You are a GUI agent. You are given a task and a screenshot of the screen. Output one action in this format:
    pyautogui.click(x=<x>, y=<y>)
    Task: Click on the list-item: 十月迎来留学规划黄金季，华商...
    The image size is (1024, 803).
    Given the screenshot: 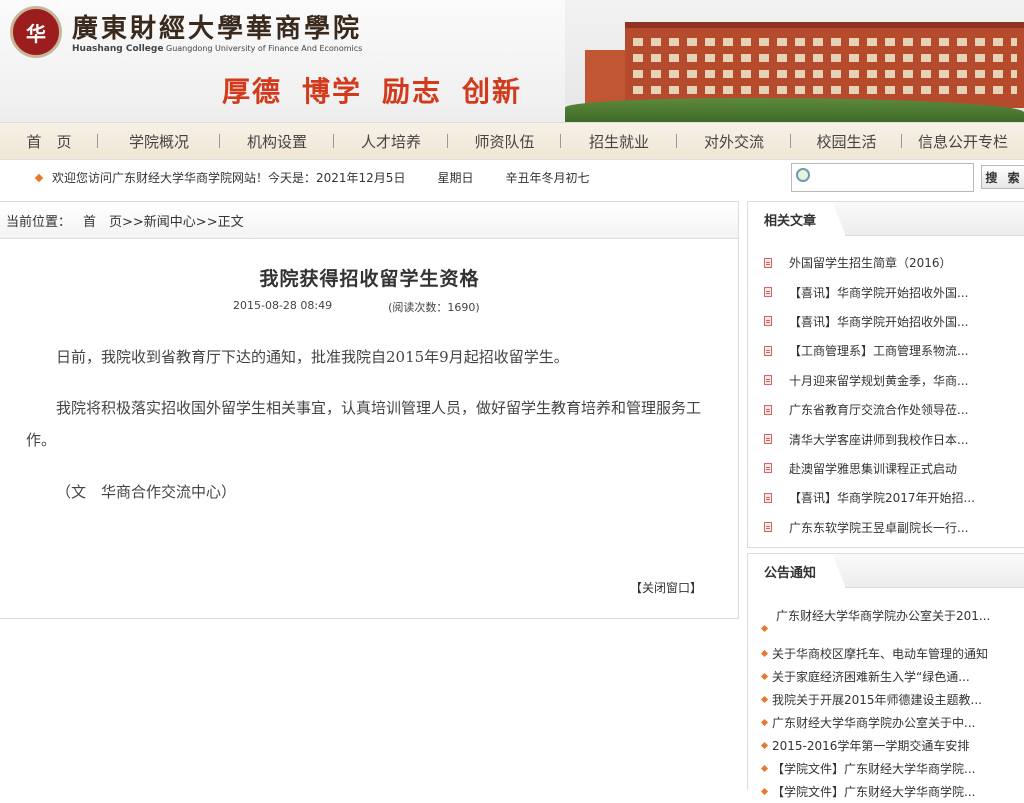 What is the action you would take?
    pyautogui.click(x=886, y=380)
    